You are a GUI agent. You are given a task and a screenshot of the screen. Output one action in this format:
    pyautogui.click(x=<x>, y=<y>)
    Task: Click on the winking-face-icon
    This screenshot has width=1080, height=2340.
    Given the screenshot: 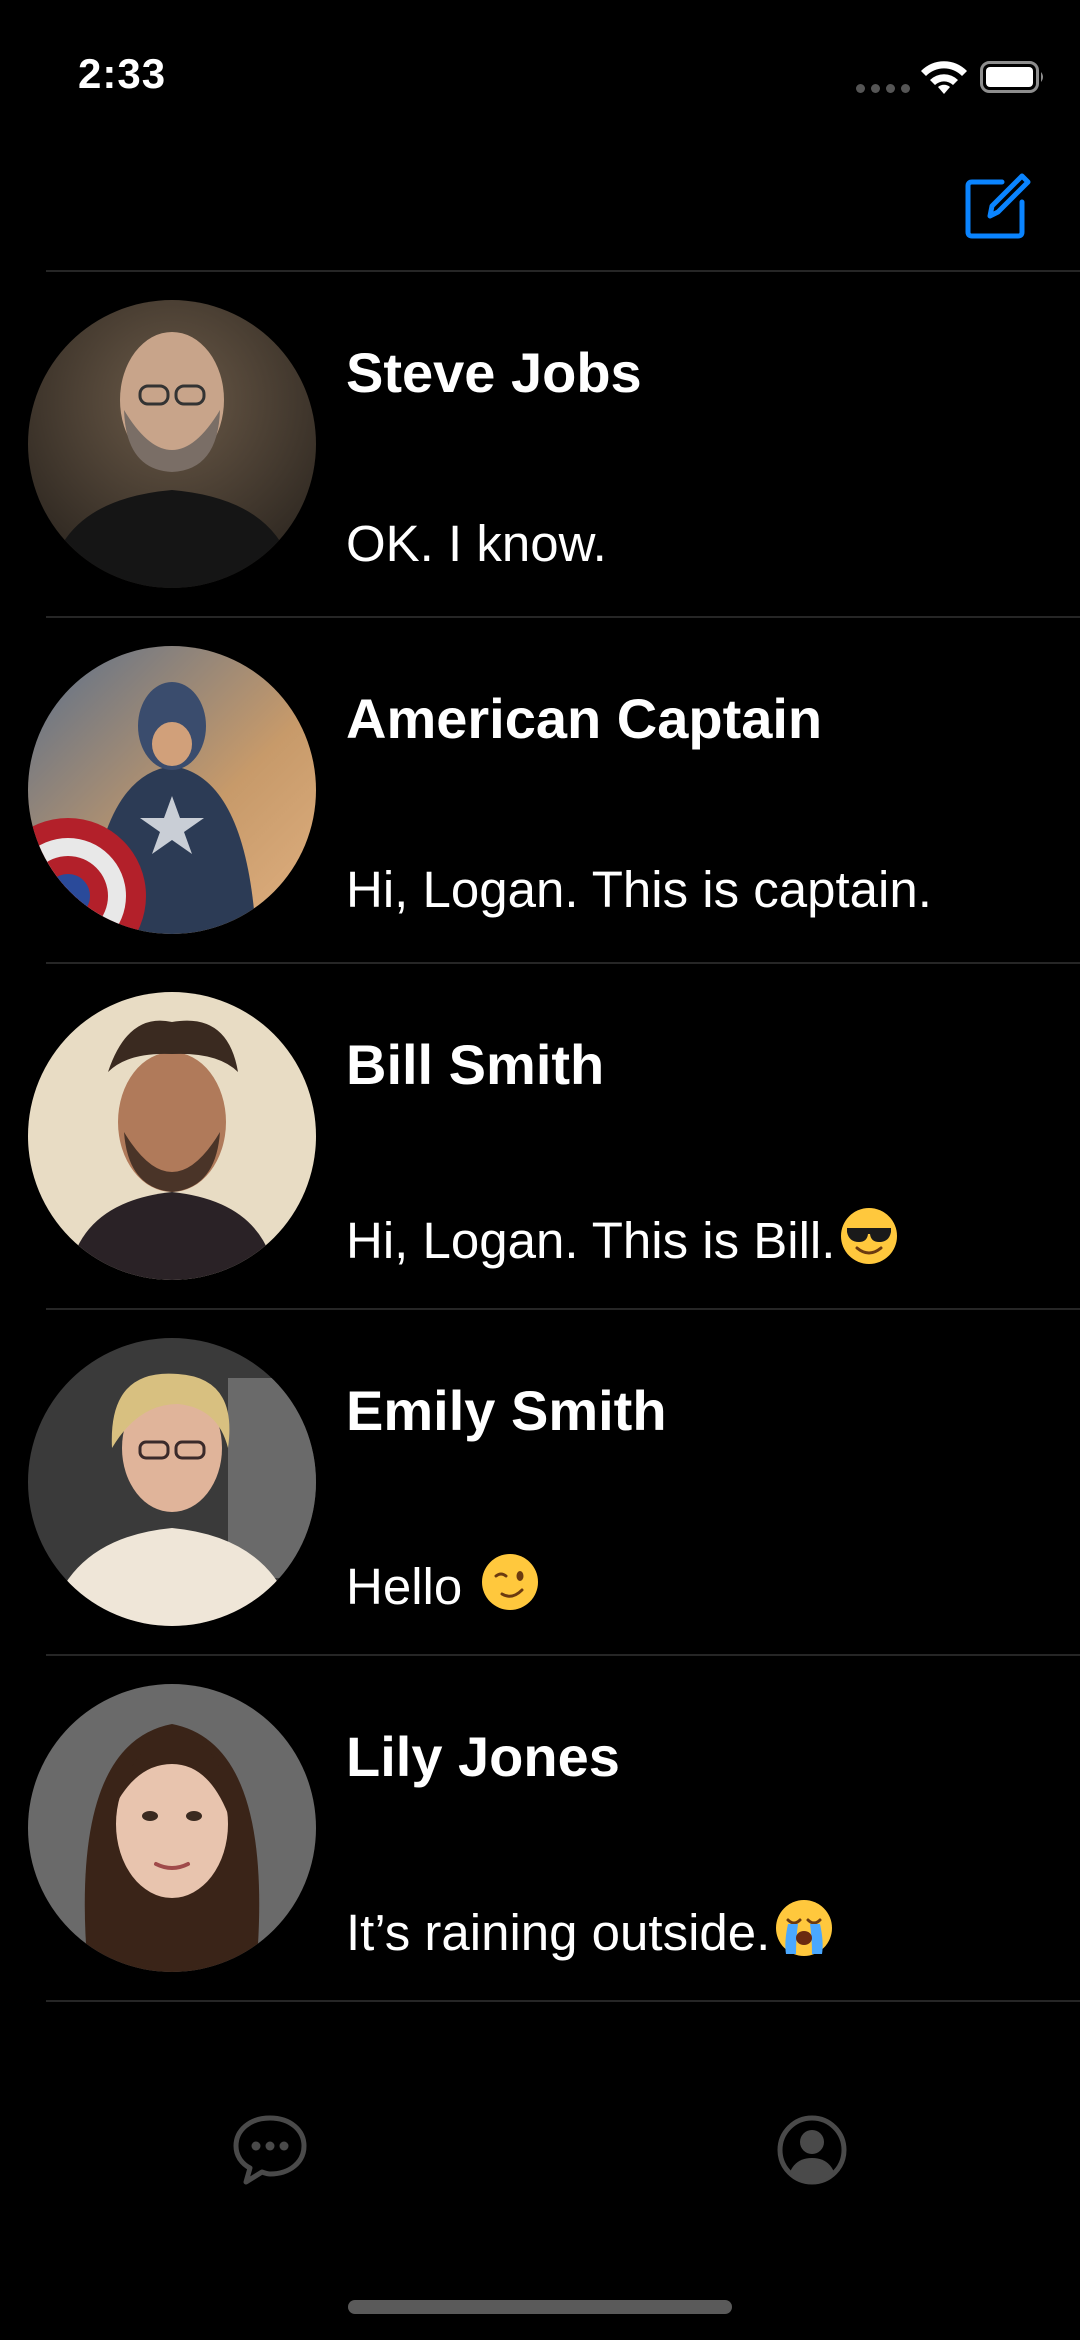 What is the action you would take?
    pyautogui.click(x=510, y=1582)
    